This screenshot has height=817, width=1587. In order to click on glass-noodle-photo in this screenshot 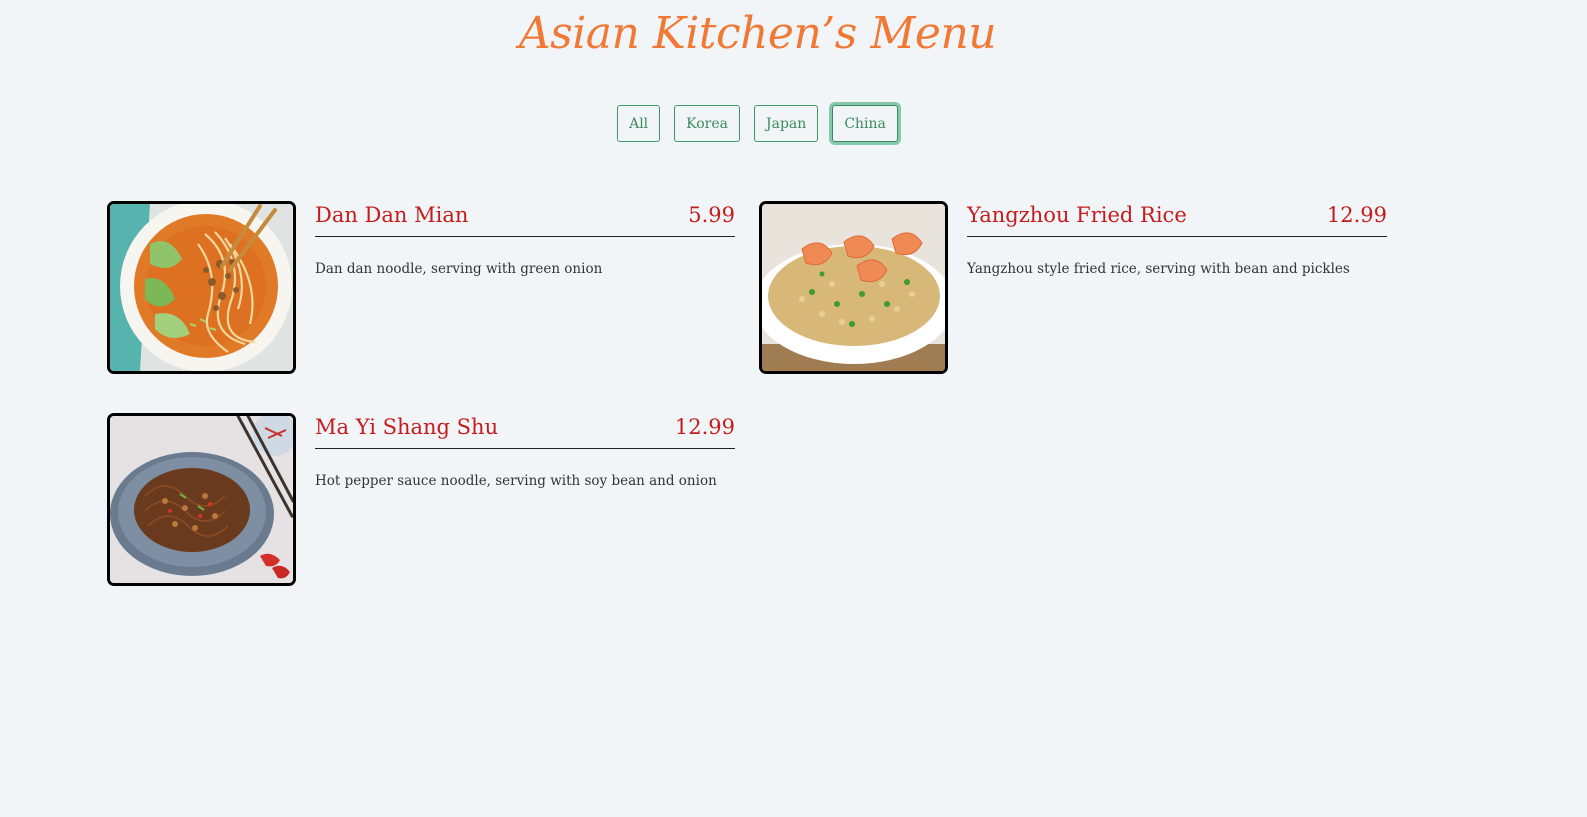, I will do `click(201, 499)`.